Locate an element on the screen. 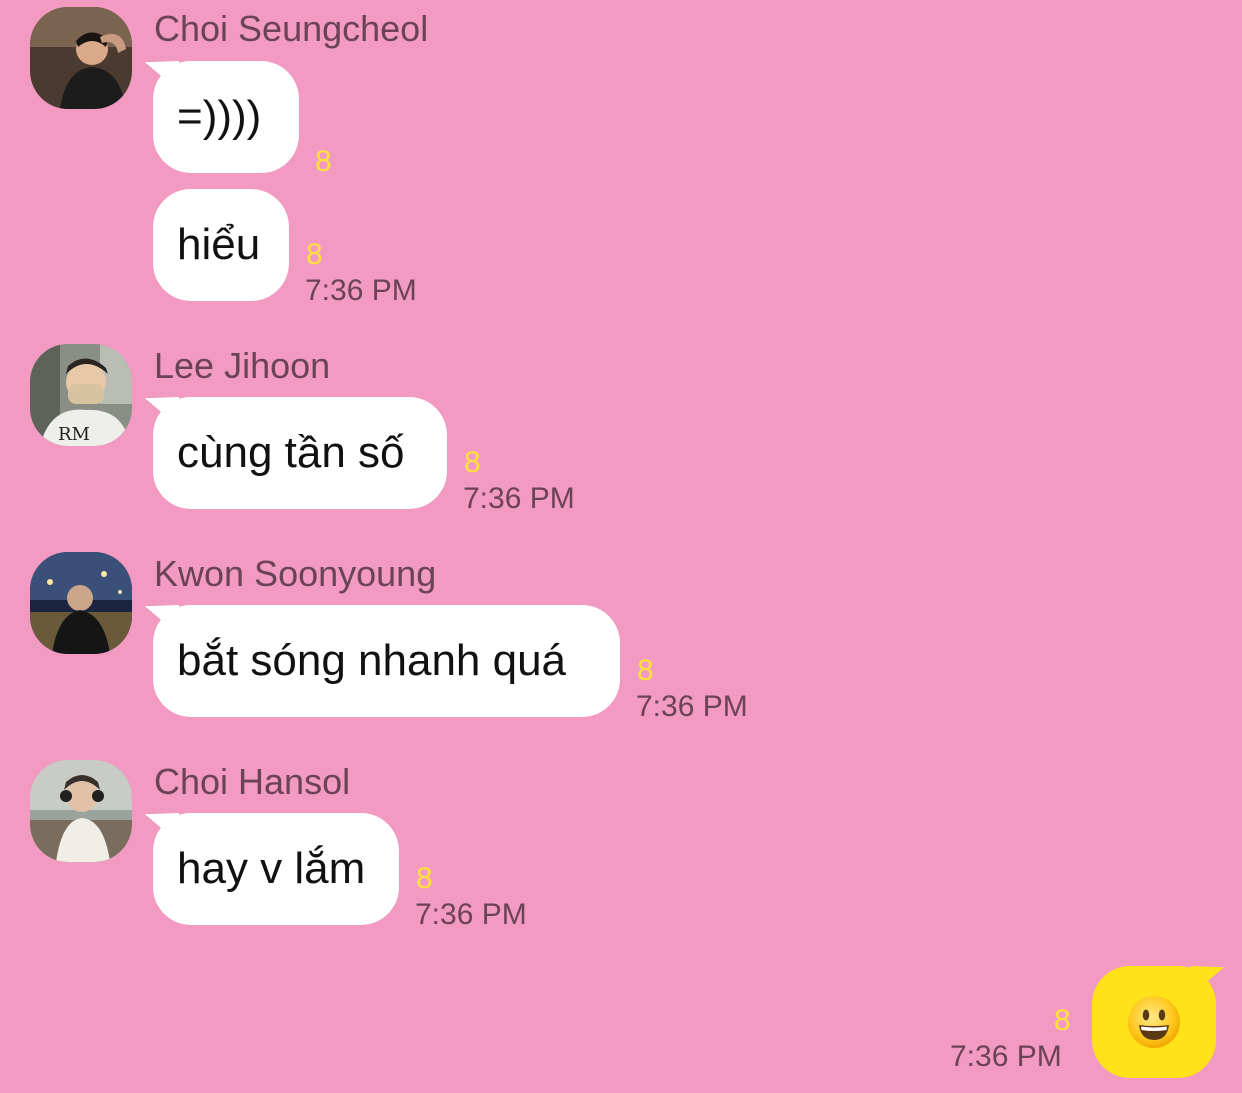 This screenshot has width=1242, height=1093. avatar-lee-jihoon: RM is located at coordinates (81, 395).